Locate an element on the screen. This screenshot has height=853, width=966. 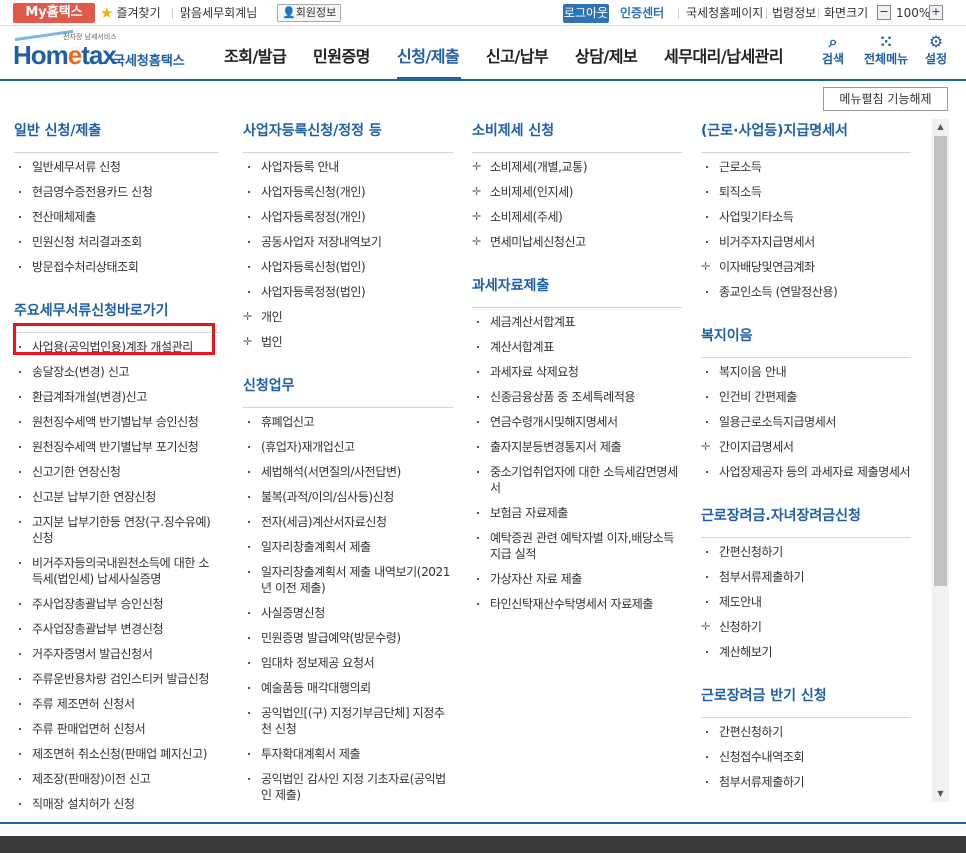
menu-link: 연금수령개시및해지명세서 is located at coordinates (577, 422).